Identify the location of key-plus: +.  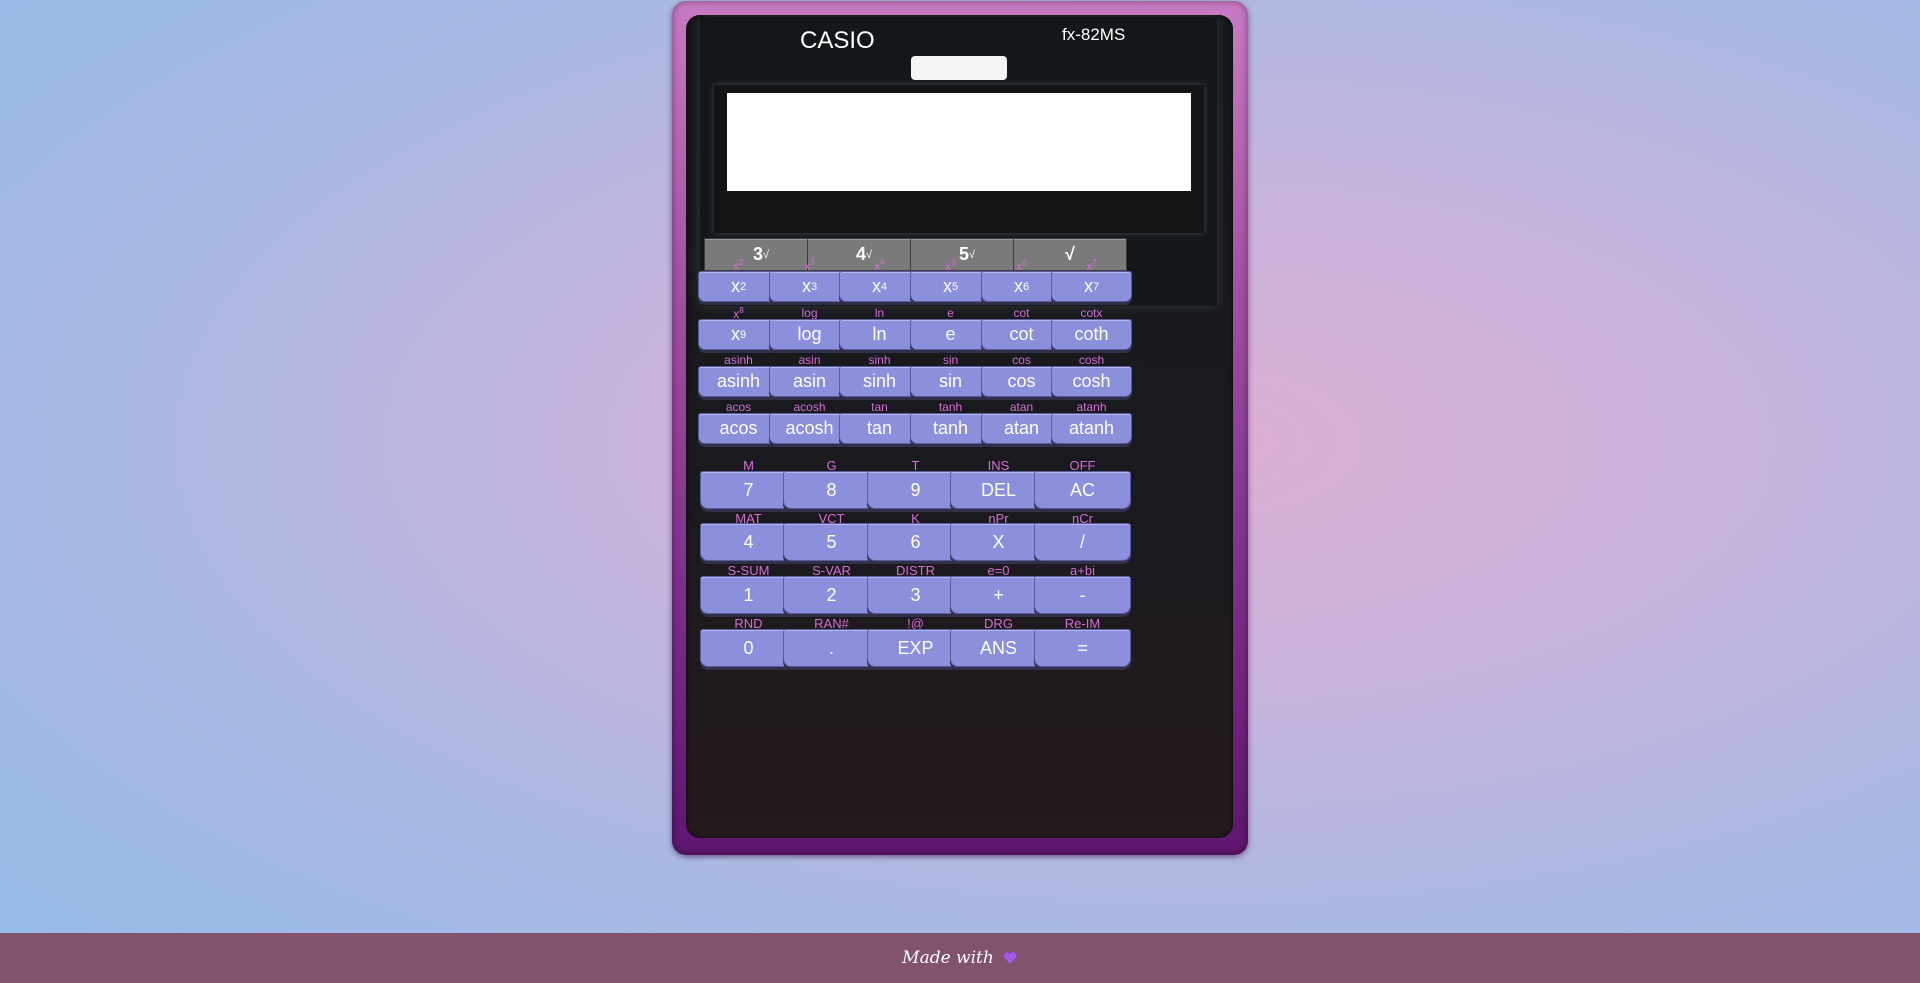
(998, 595).